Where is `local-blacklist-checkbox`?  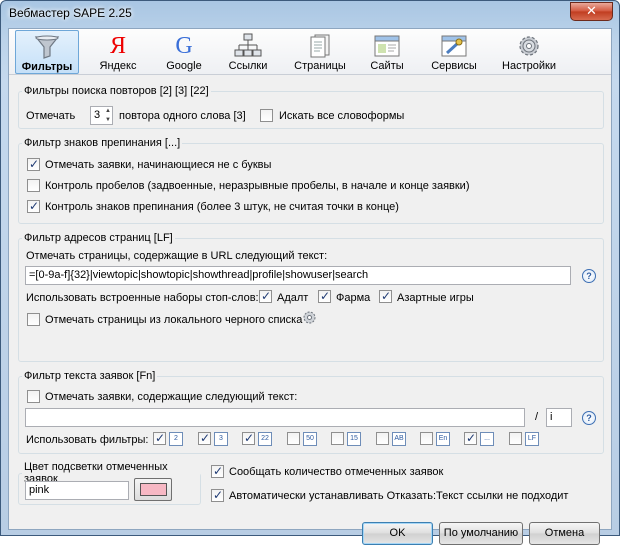
local-blacklist-checkbox is located at coordinates (33, 319).